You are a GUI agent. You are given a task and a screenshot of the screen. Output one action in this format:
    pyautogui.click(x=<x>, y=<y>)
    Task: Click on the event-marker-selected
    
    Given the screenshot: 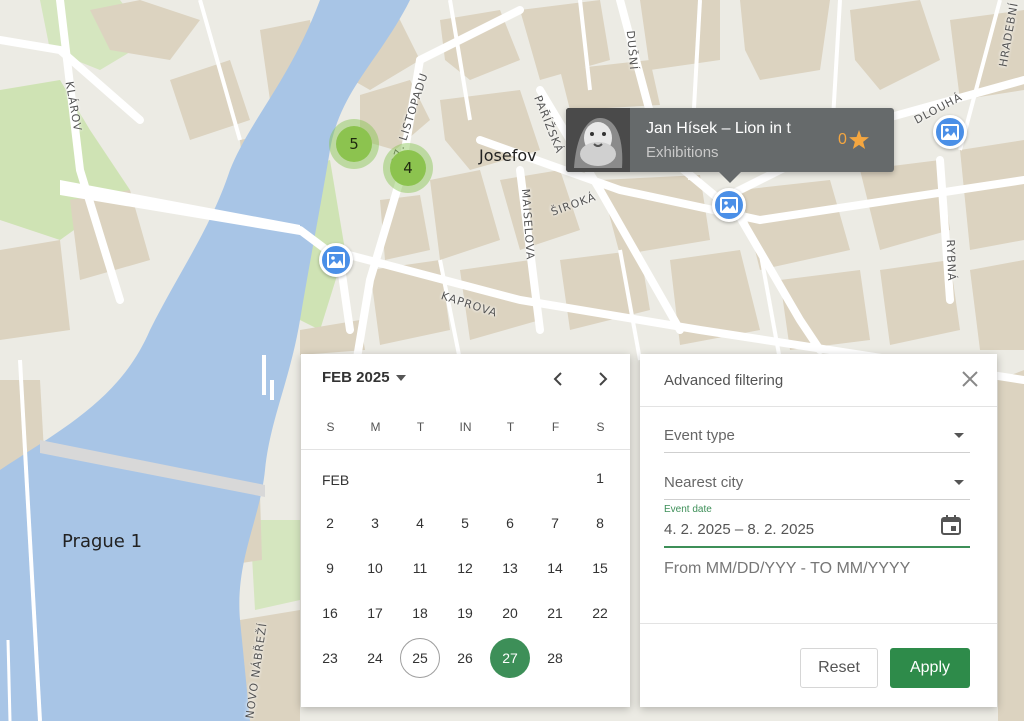 What is the action you would take?
    pyautogui.click(x=729, y=205)
    